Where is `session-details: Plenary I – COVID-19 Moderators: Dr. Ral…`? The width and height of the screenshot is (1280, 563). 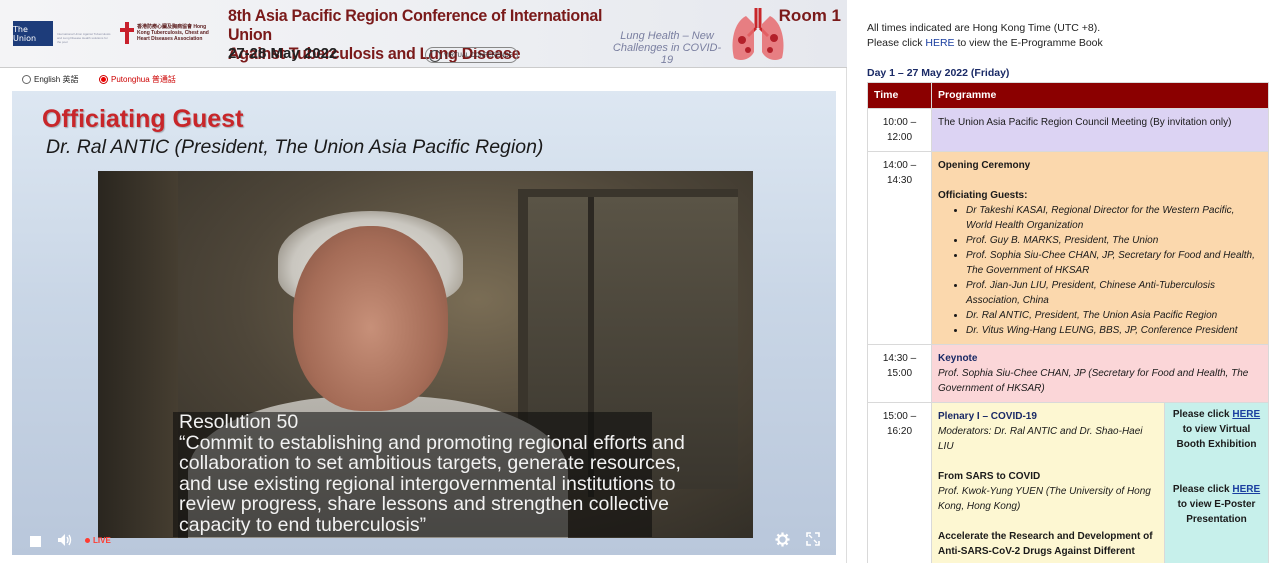
session-details: Plenary I – COVID-19 Moderators: Dr. Ral… is located at coordinates (1048, 482).